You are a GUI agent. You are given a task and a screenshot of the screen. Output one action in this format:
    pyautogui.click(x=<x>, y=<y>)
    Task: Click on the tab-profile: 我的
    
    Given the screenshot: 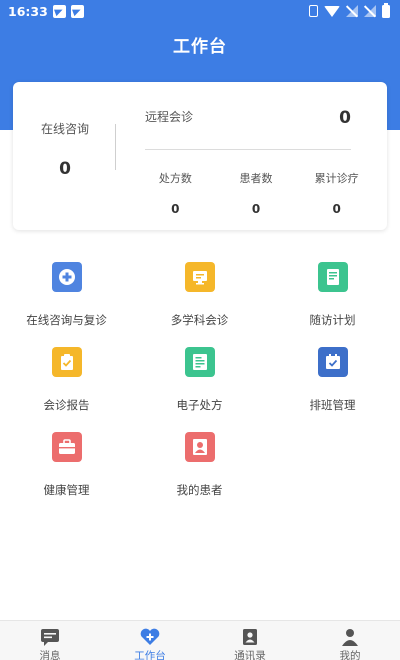 What is the action you would take?
    pyautogui.click(x=350, y=640)
    